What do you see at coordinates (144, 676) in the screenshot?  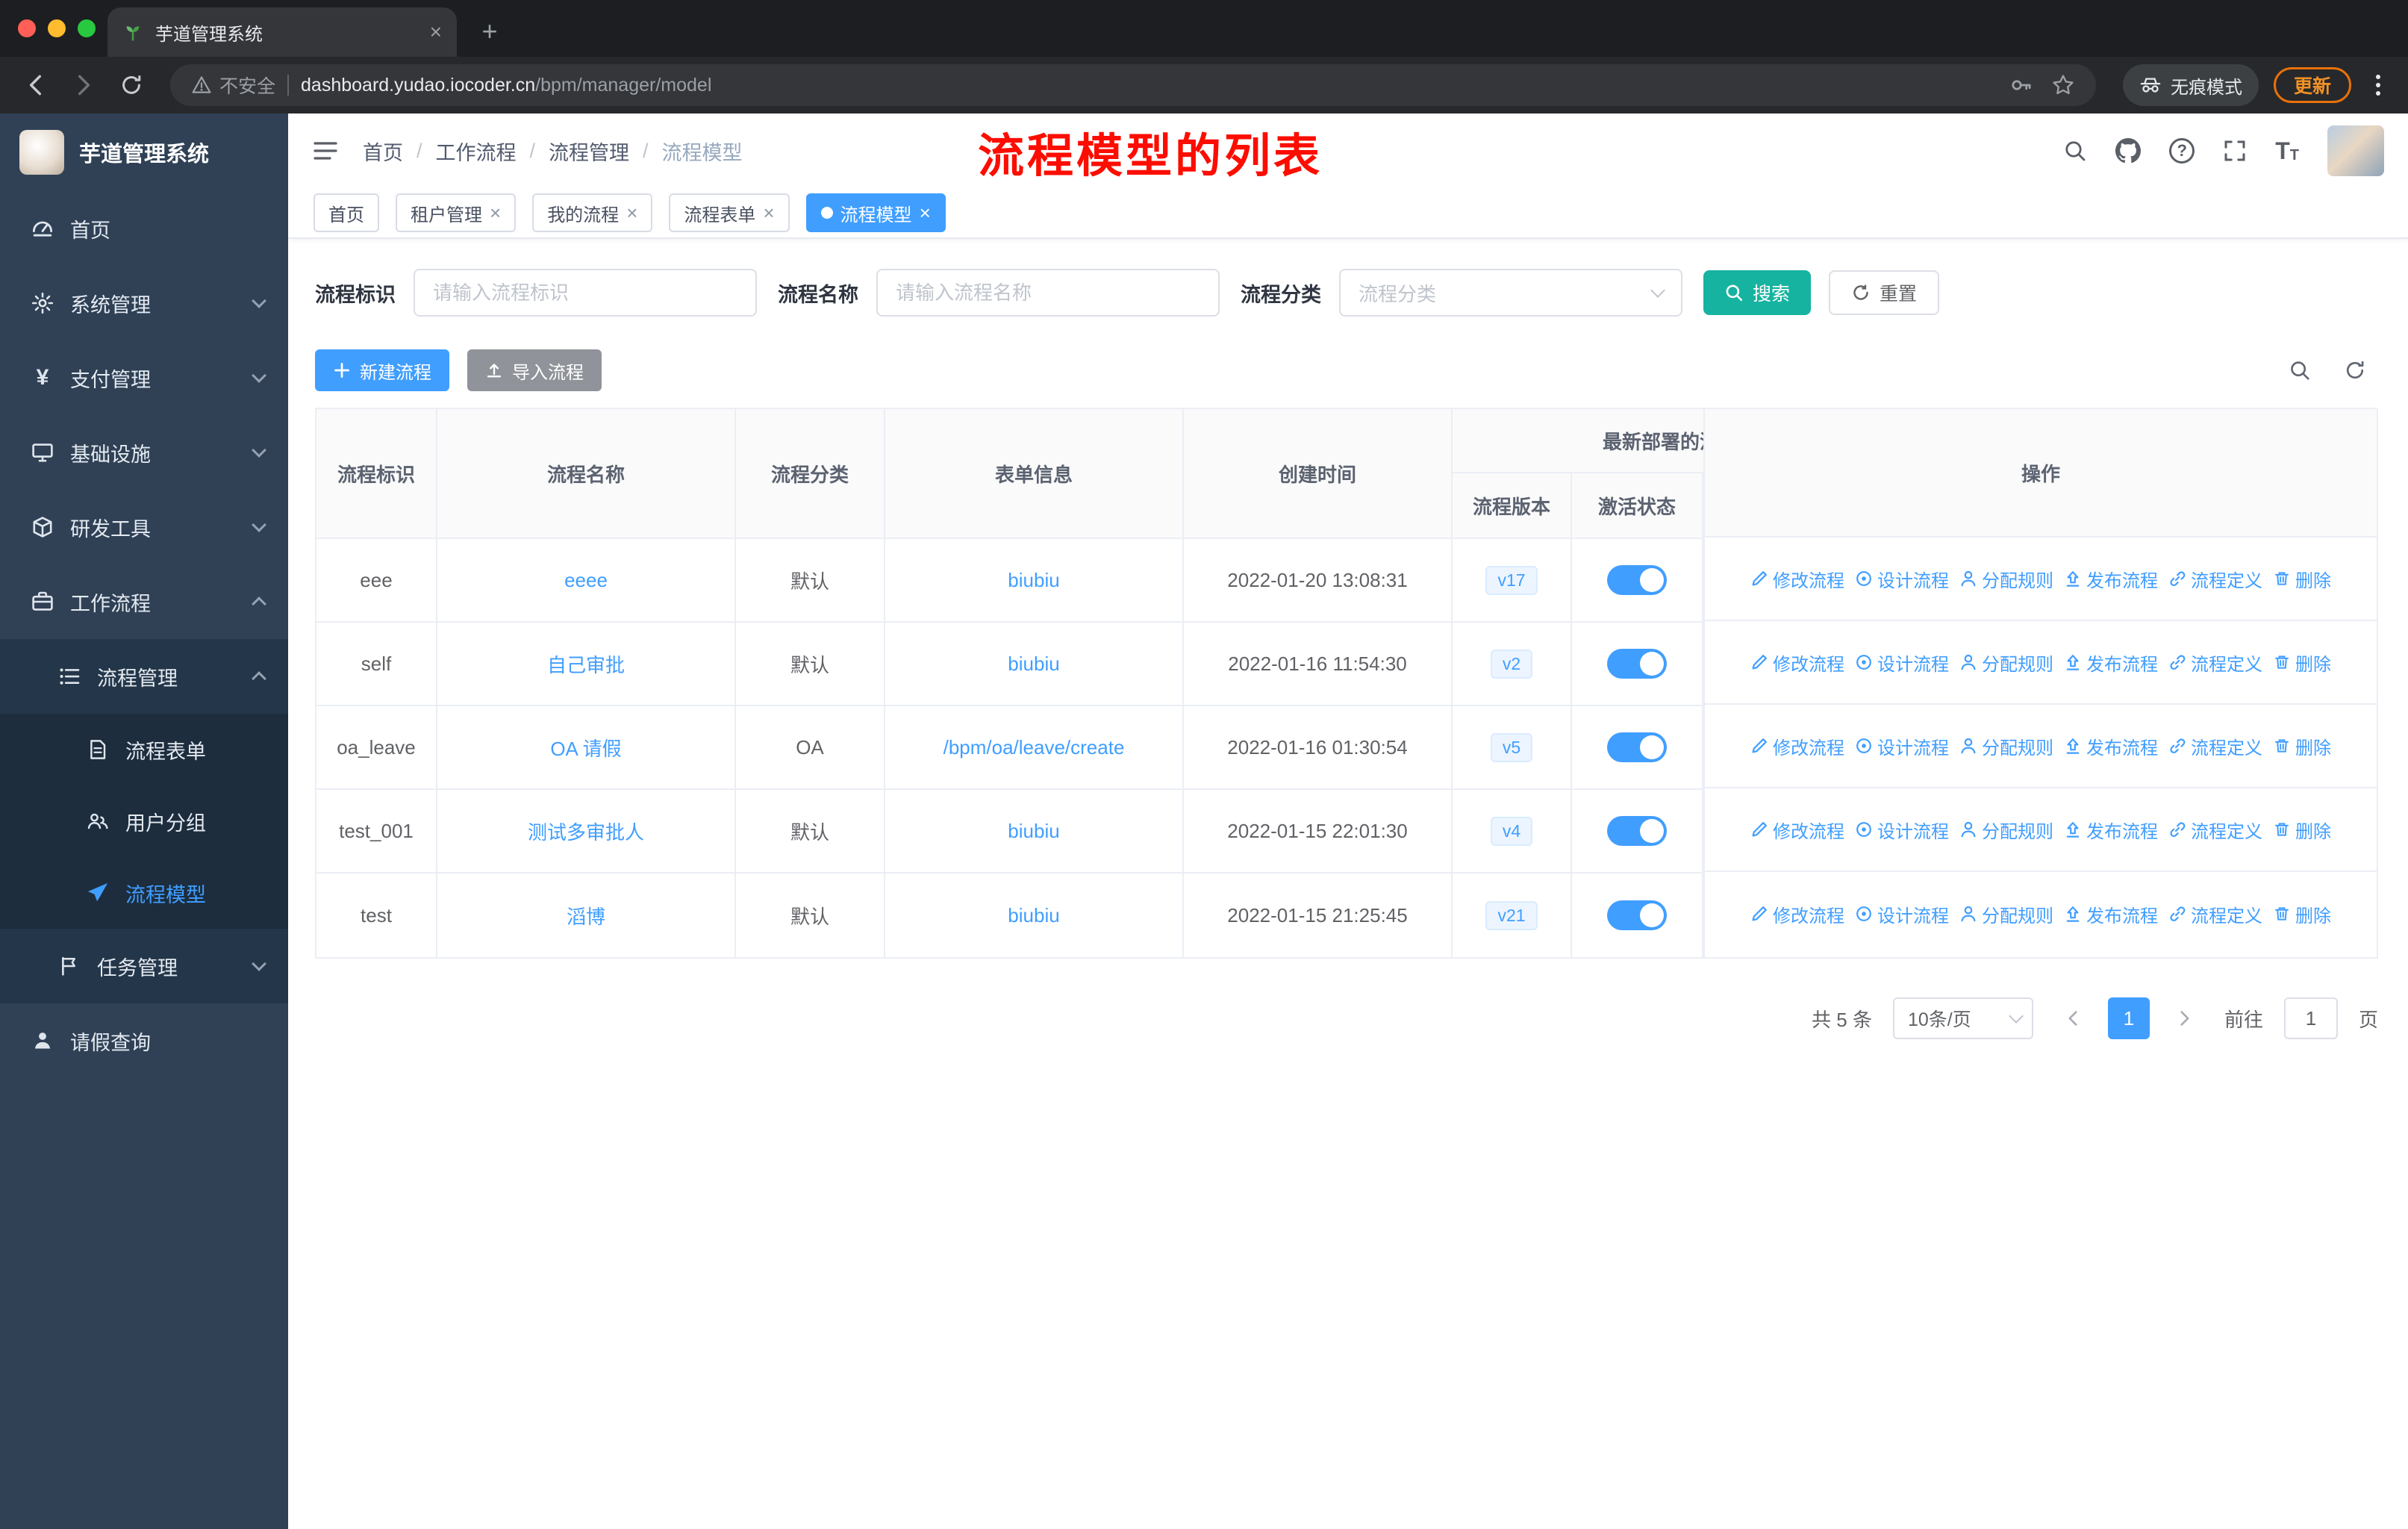 I see `sidebar-item-process-management: 流程管理` at bounding box center [144, 676].